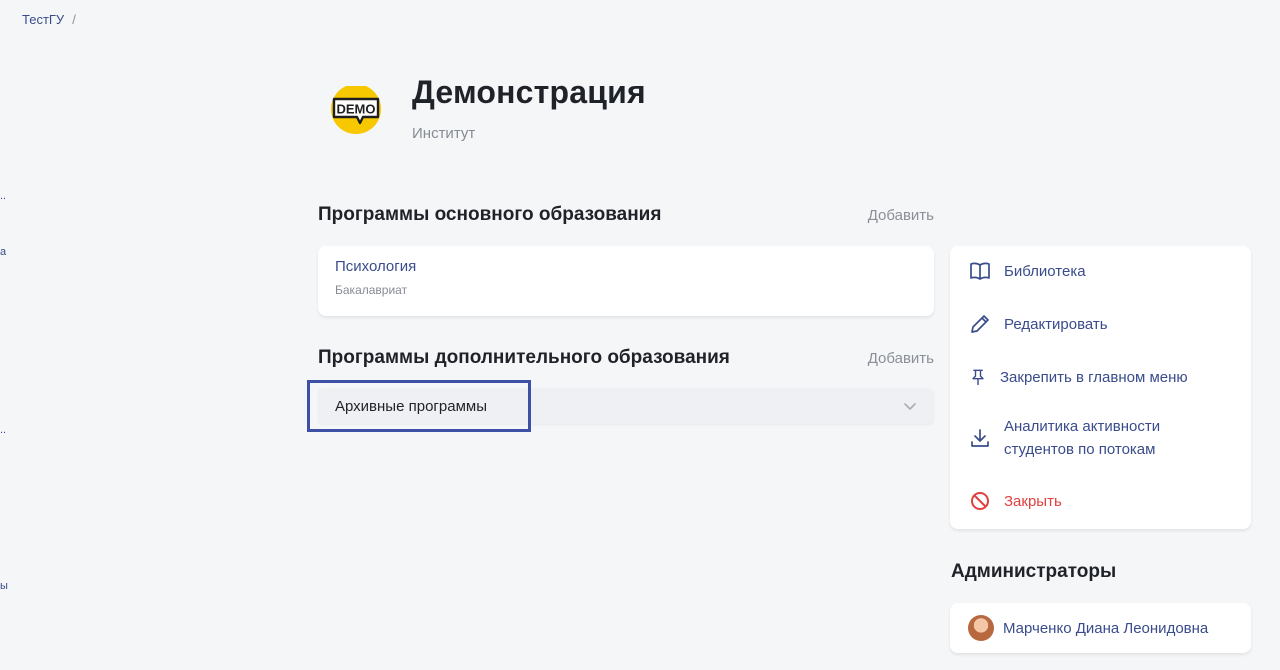 This screenshot has width=1280, height=670. Describe the element at coordinates (524, 357) in the screenshot. I see `extra-programs-heading: Программы дополнительного образования` at that location.